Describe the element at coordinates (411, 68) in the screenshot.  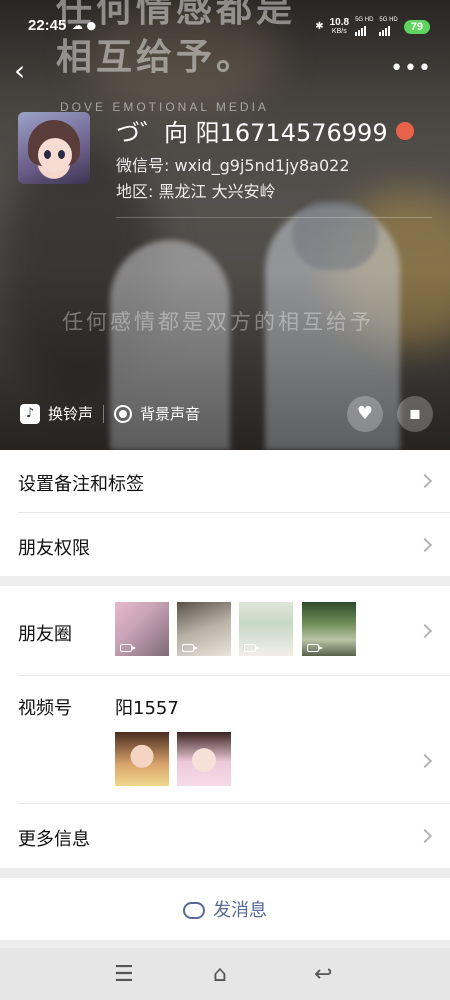
I see `more-dots-icon: •••` at that location.